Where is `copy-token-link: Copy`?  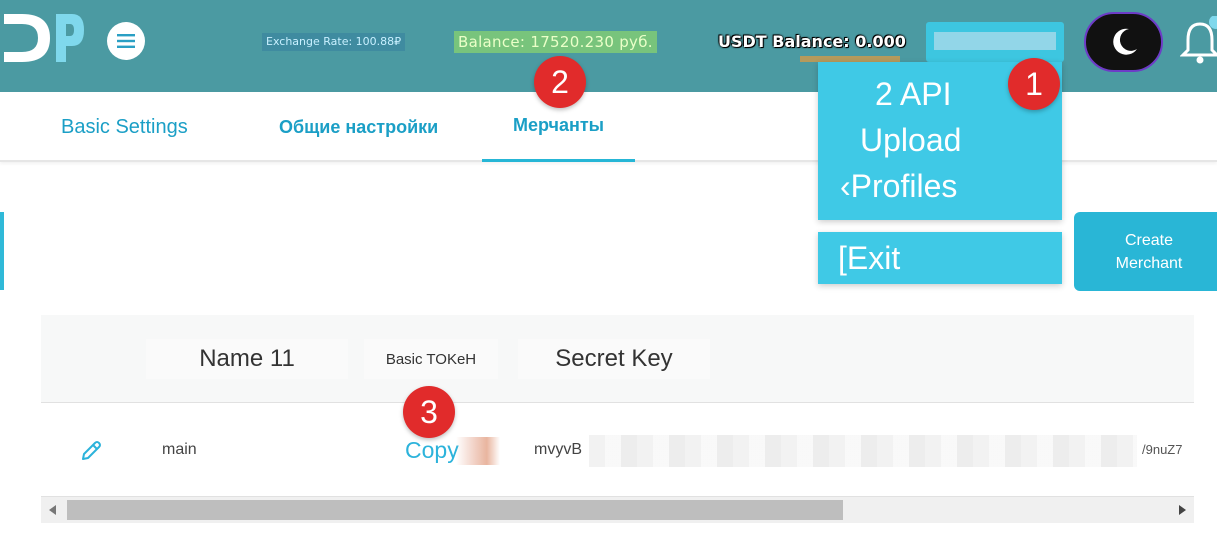 copy-token-link: Copy is located at coordinates (432, 450).